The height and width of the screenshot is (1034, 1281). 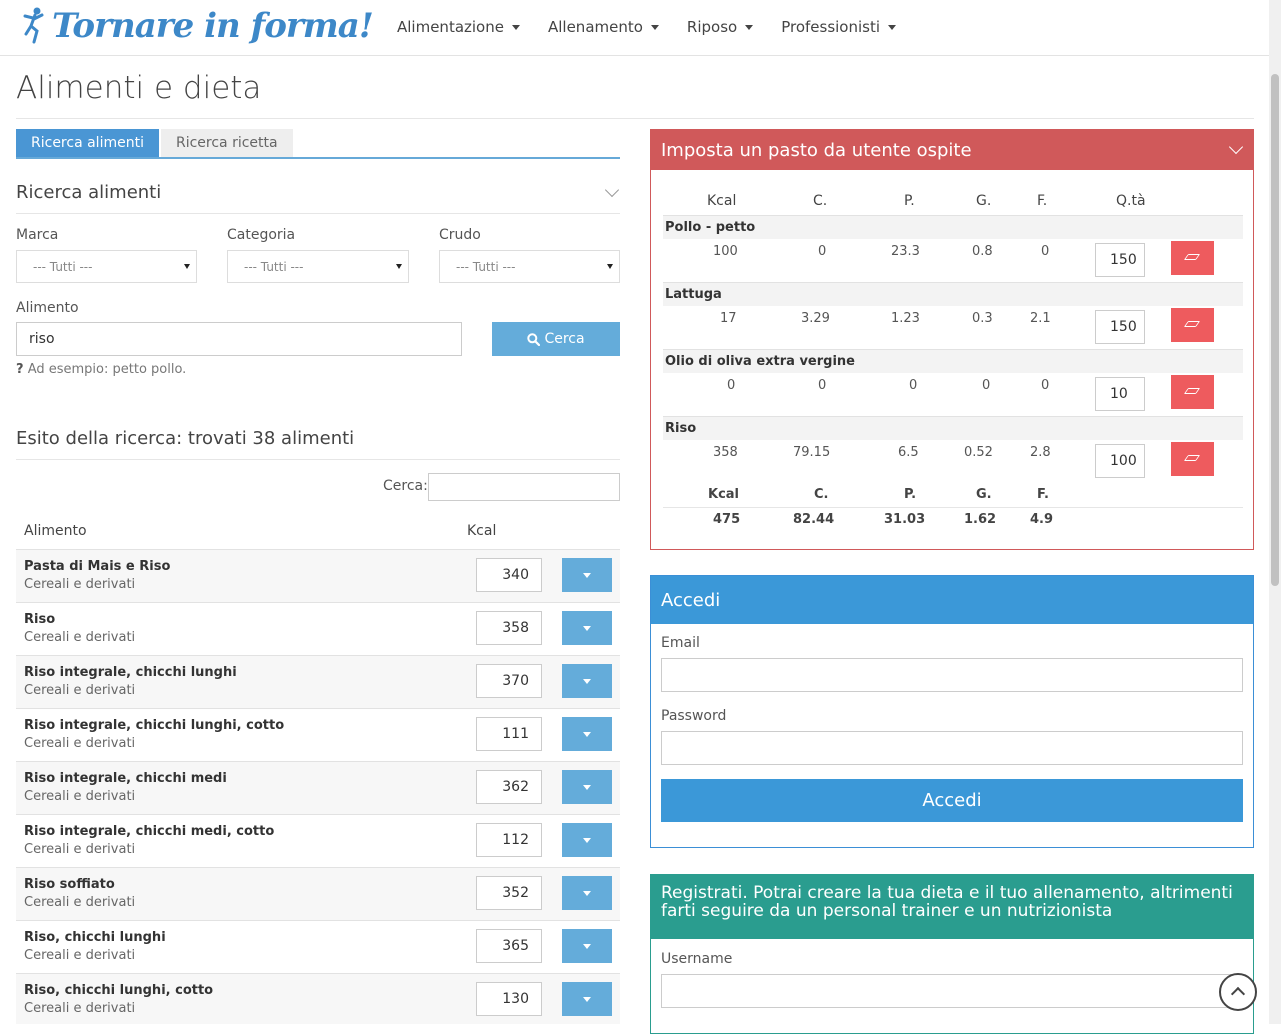 What do you see at coordinates (318, 266) in the screenshot?
I see `categoria-select: --- Tutti ---` at bounding box center [318, 266].